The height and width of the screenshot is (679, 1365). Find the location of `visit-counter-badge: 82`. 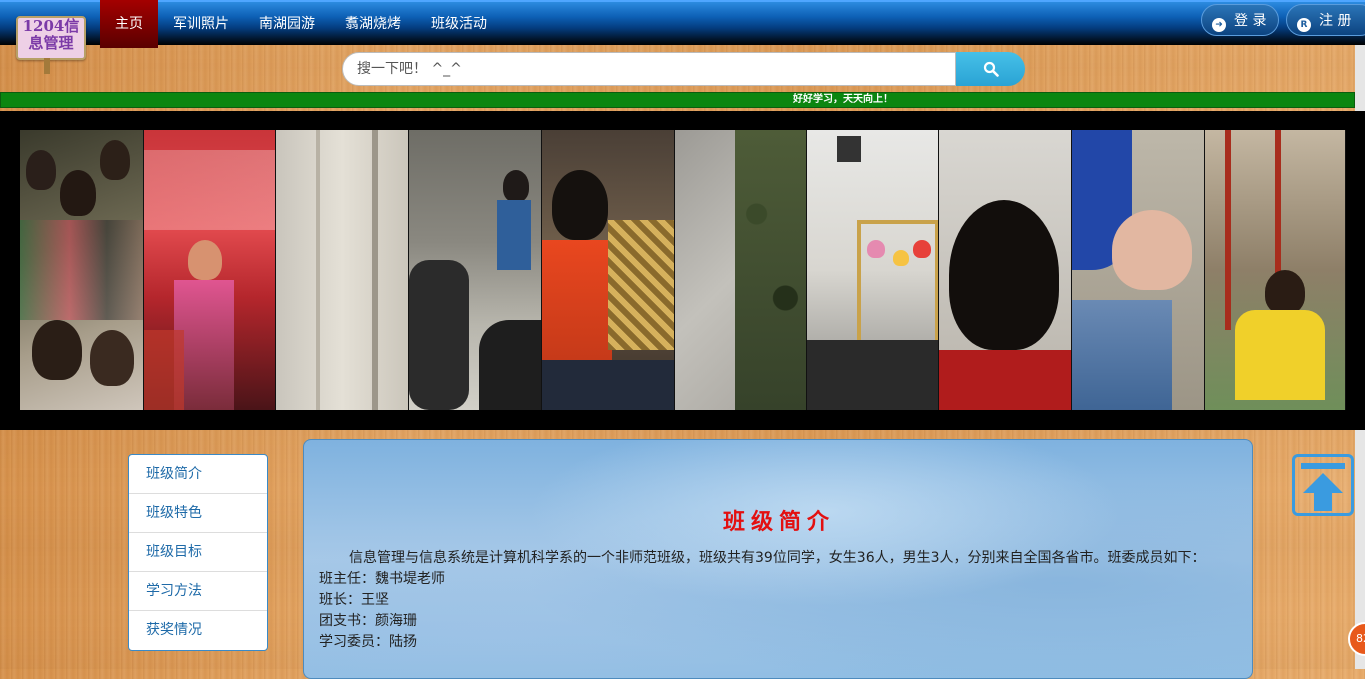

visit-counter-badge: 82 is located at coordinates (1356, 639).